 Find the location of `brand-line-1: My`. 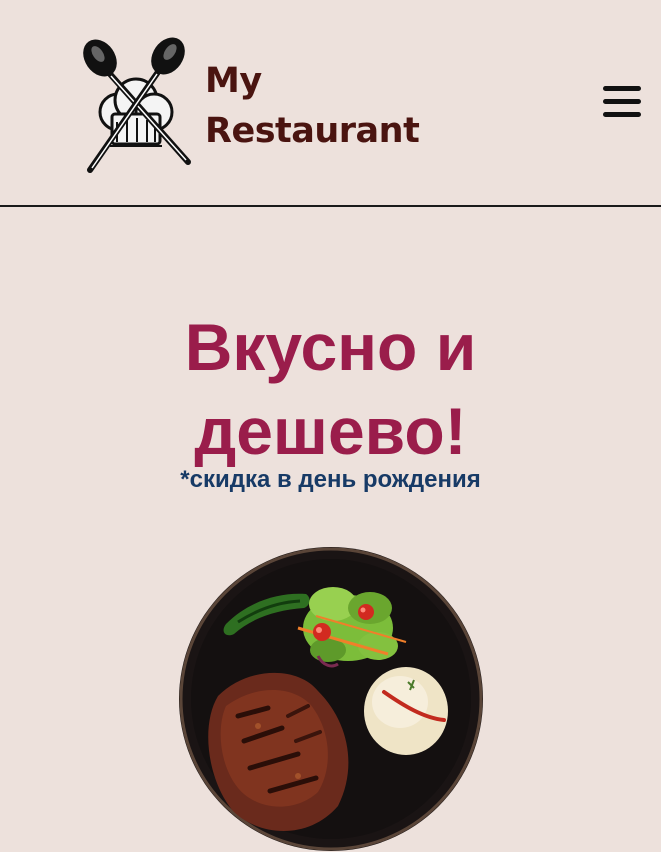

brand-line-1: My is located at coordinates (233, 81).